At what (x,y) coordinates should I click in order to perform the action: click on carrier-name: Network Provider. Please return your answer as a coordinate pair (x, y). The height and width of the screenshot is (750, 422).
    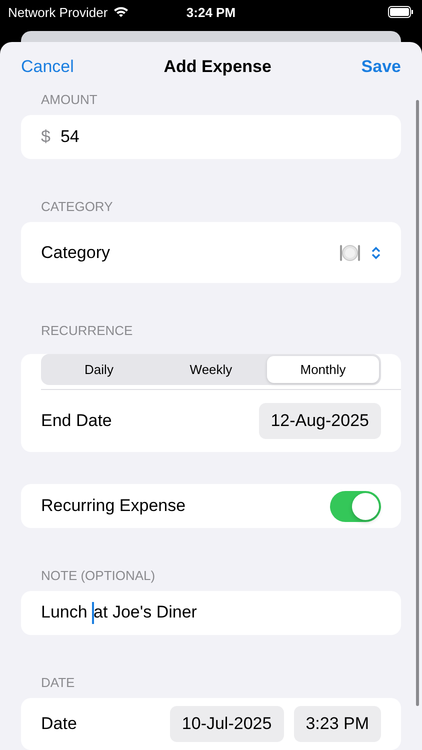
    Looking at the image, I should click on (58, 12).